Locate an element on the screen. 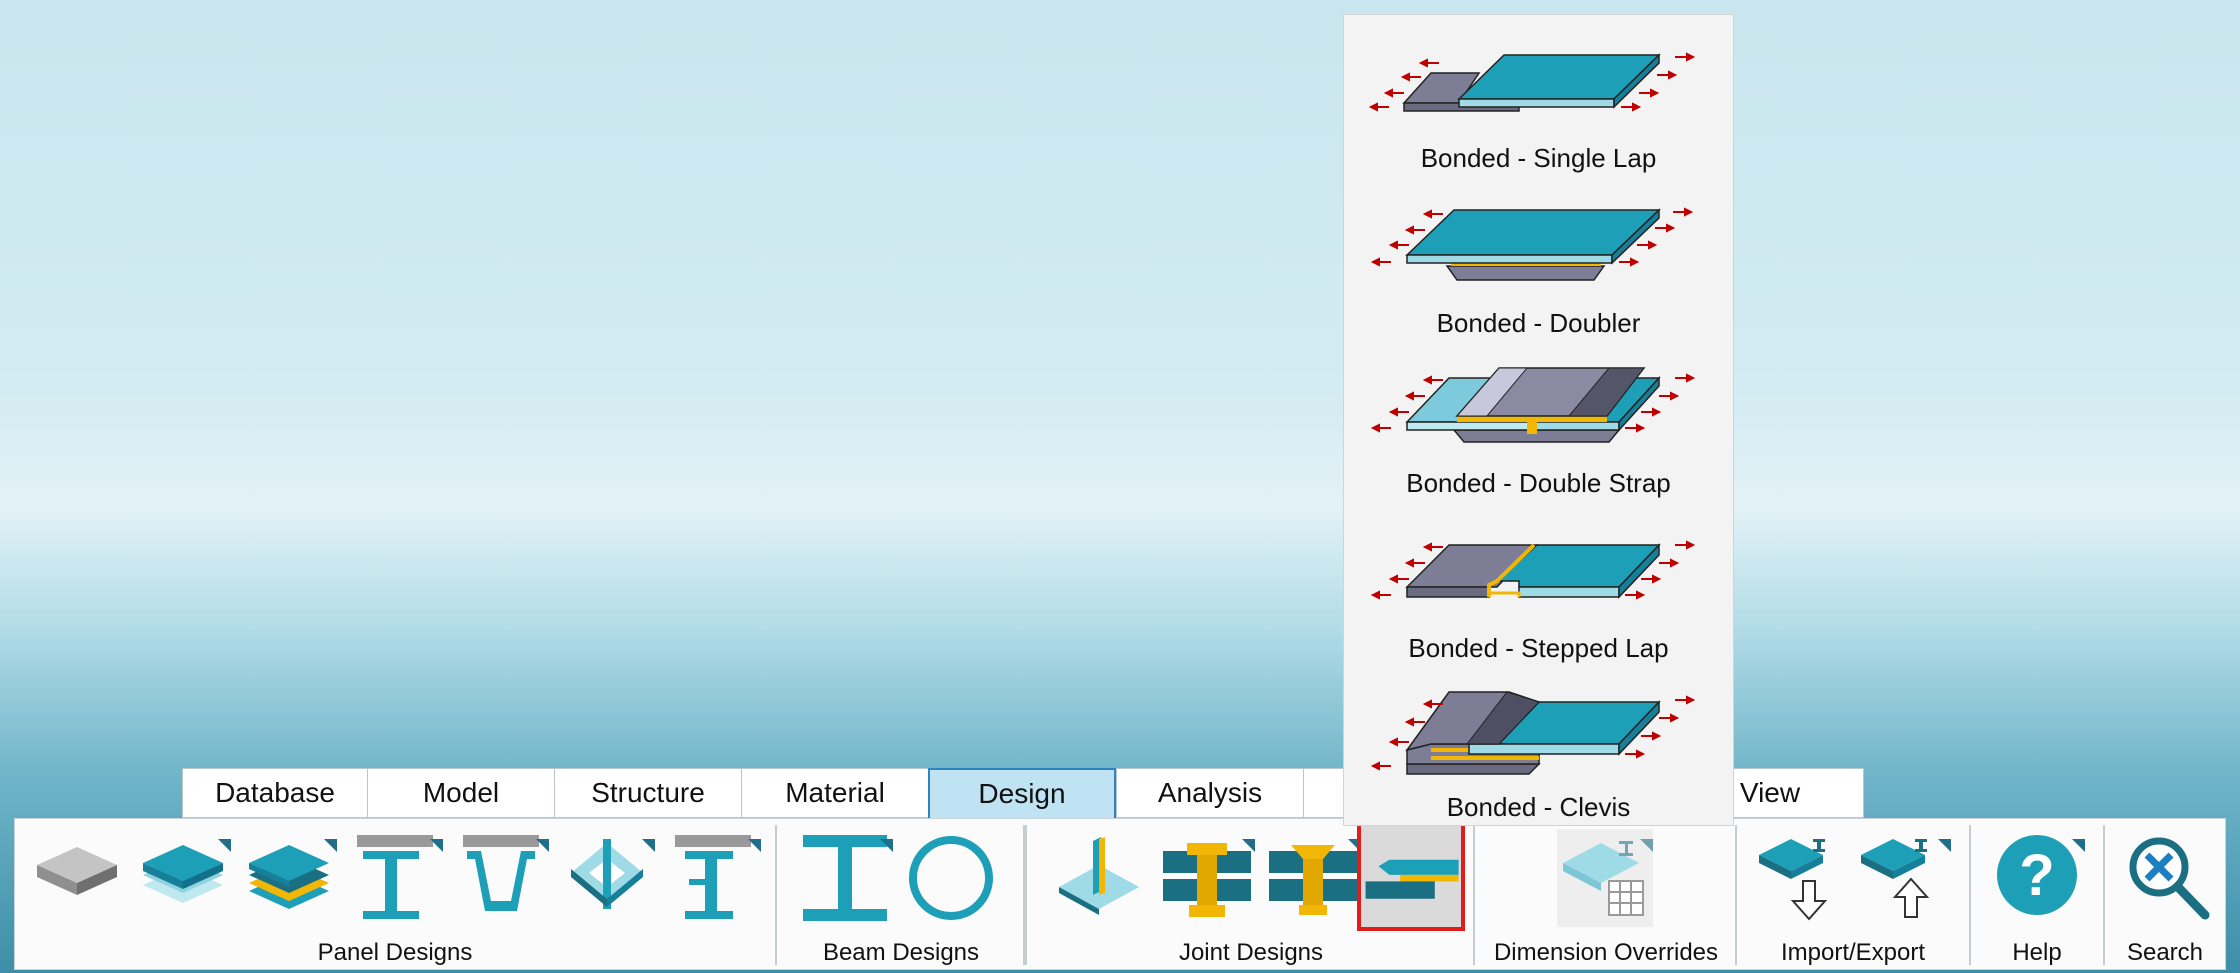  tab-analysis: Analysis is located at coordinates (1209, 793).